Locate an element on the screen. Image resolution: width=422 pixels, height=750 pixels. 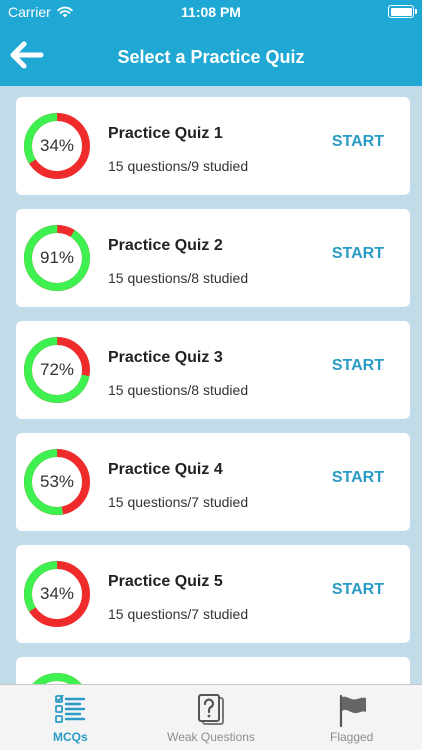
battery-icon is located at coordinates (402, 11).